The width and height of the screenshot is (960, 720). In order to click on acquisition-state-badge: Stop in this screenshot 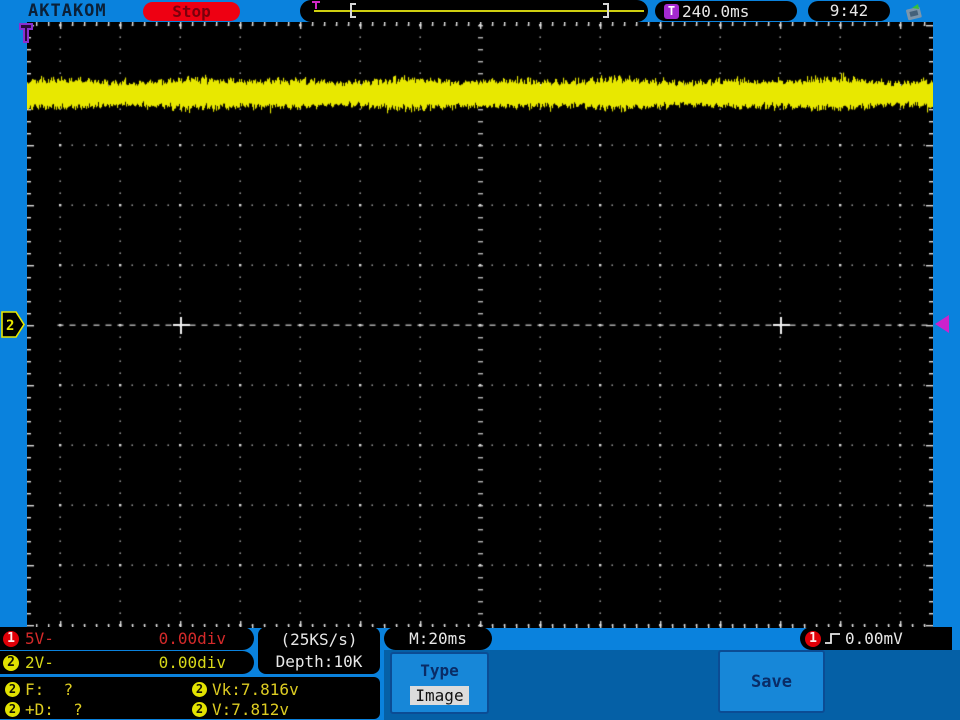, I will do `click(191, 11)`.